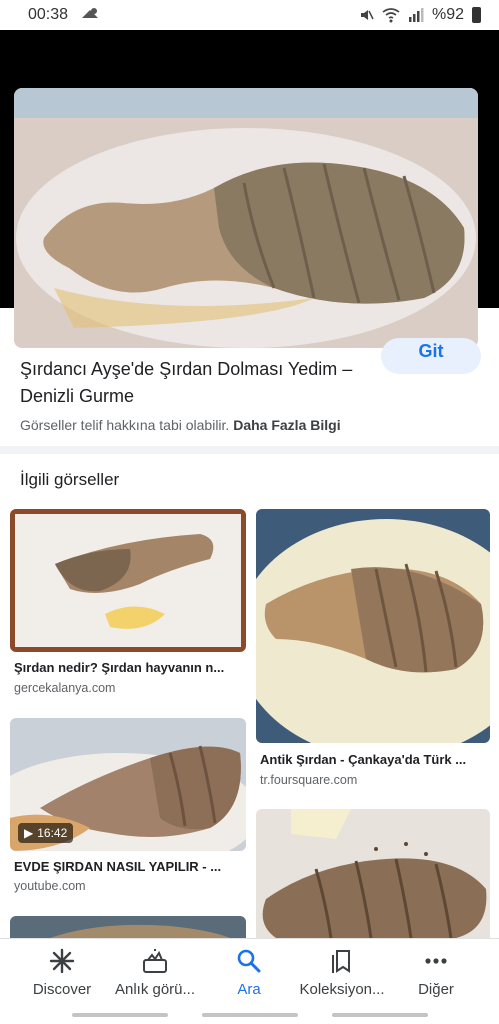 The image size is (499, 1024). I want to click on related-item-source: youtube.com, so click(50, 886).